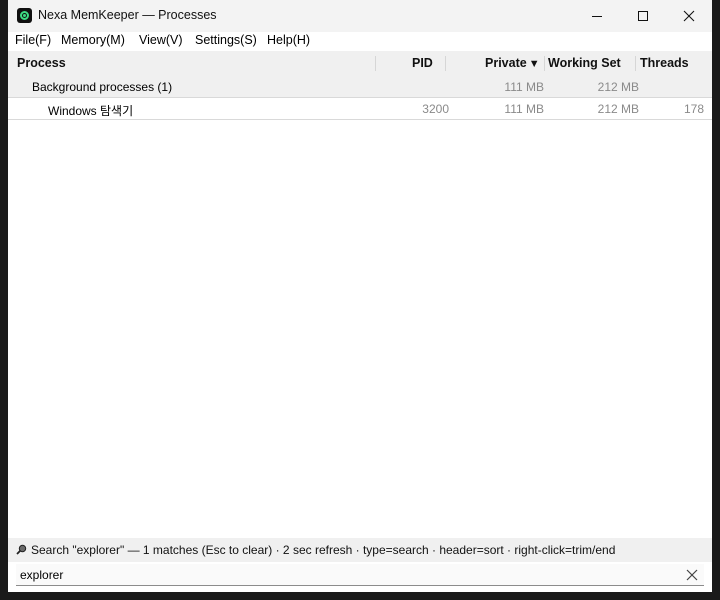 The height and width of the screenshot is (600, 720). Describe the element at coordinates (288, 40) in the screenshot. I see `menu-help: Help(H)` at that location.